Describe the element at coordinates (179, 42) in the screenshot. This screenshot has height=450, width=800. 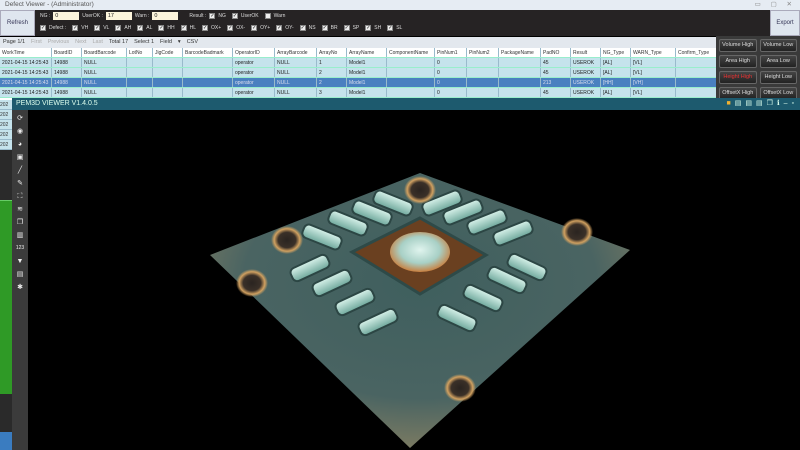
I see `chevron-down-icon: ▾` at that location.